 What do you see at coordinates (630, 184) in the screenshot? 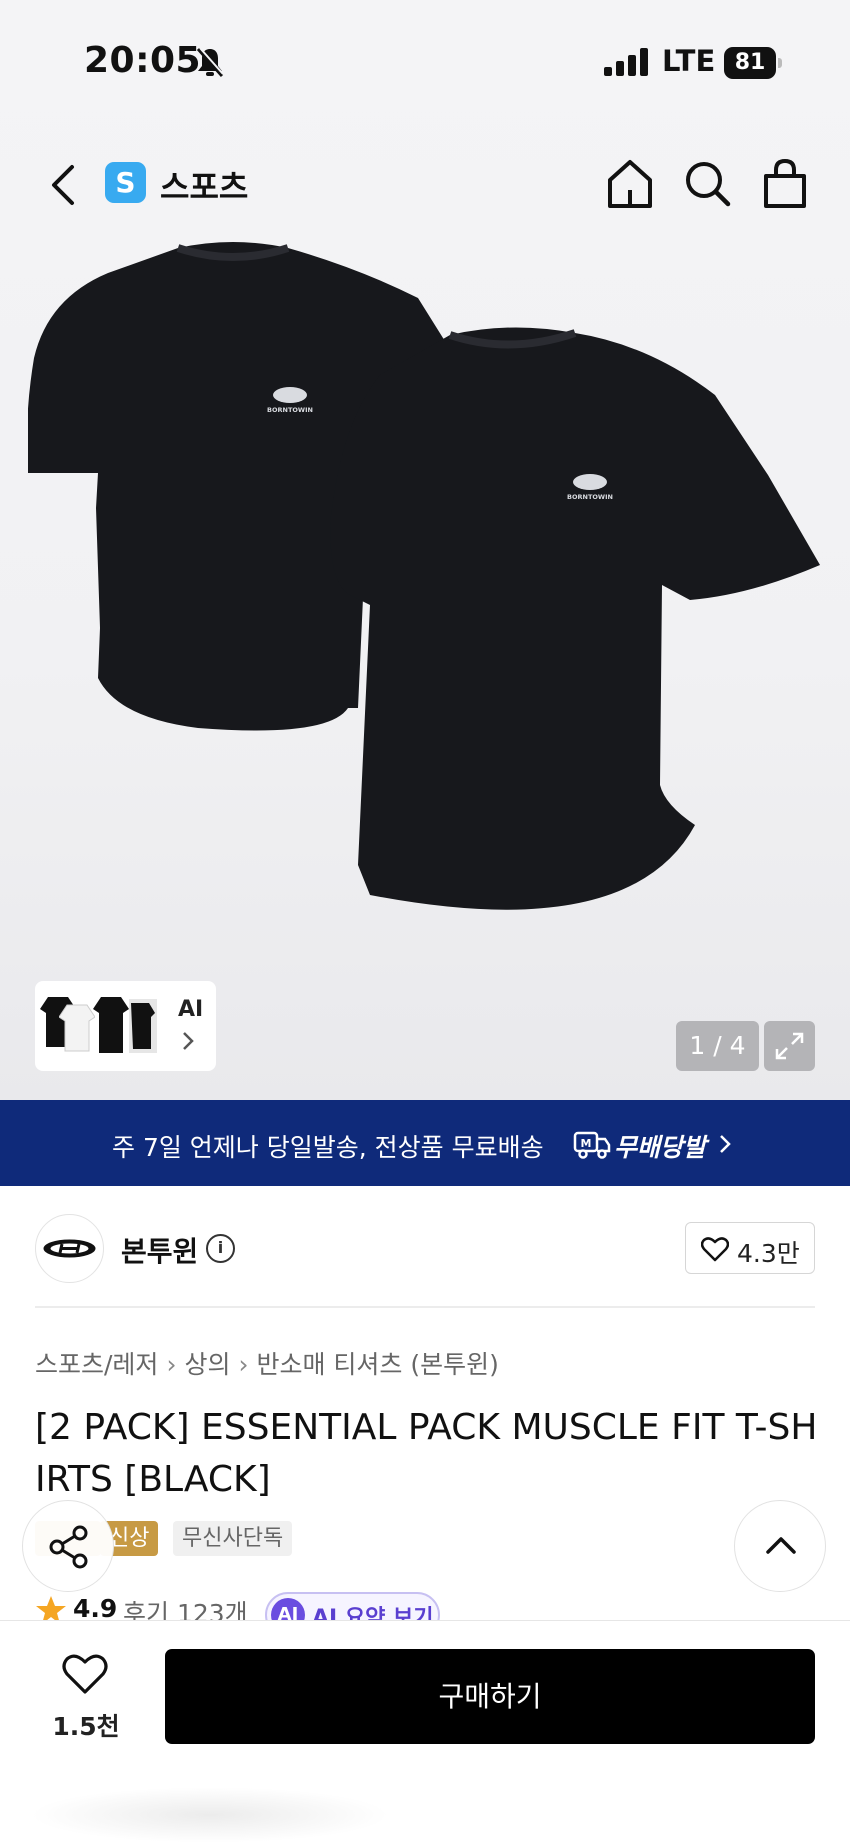
I see `home-icon` at bounding box center [630, 184].